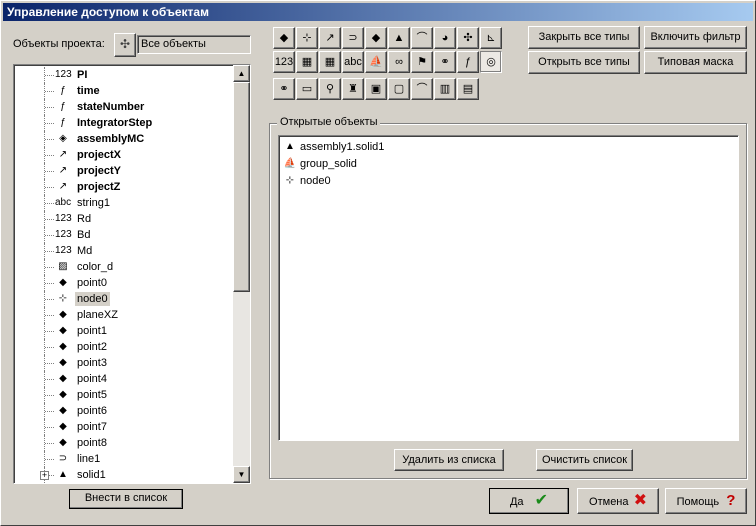  What do you see at coordinates (124, 155) in the screenshot?
I see `tree-item: ↗ projectX` at bounding box center [124, 155].